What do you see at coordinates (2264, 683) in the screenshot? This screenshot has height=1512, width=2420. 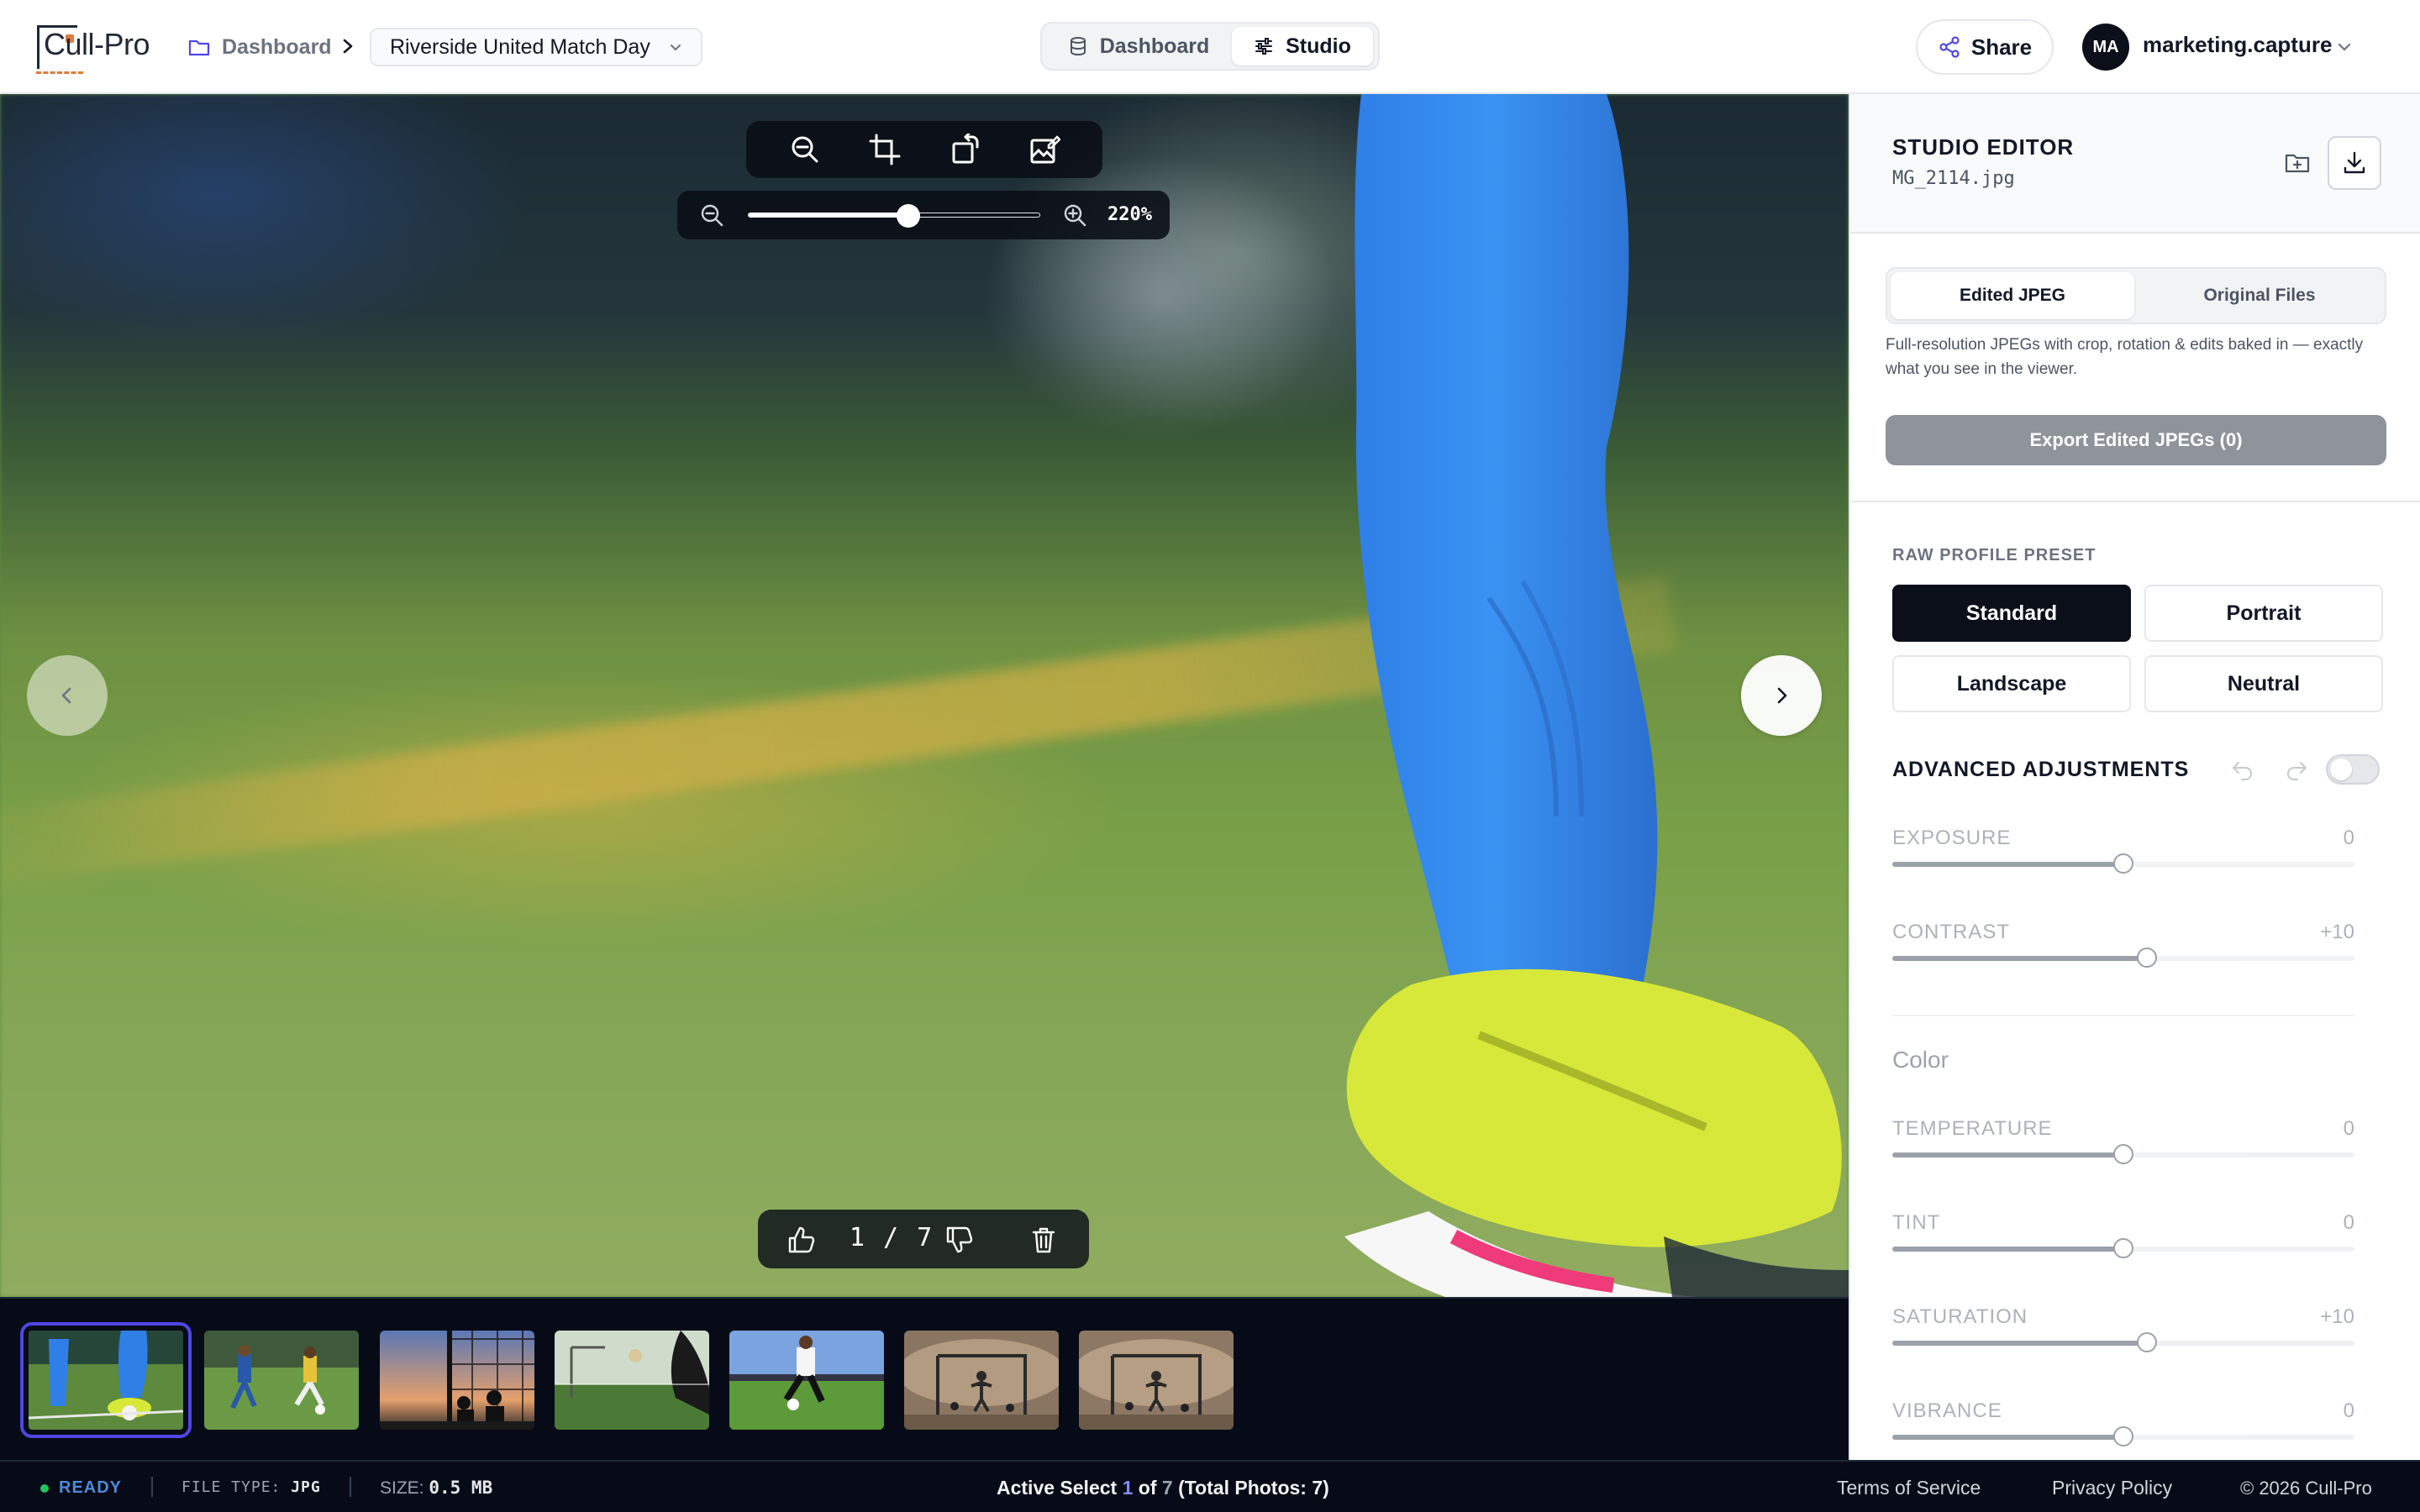 I see `preset-neutral-button: Neutral` at bounding box center [2264, 683].